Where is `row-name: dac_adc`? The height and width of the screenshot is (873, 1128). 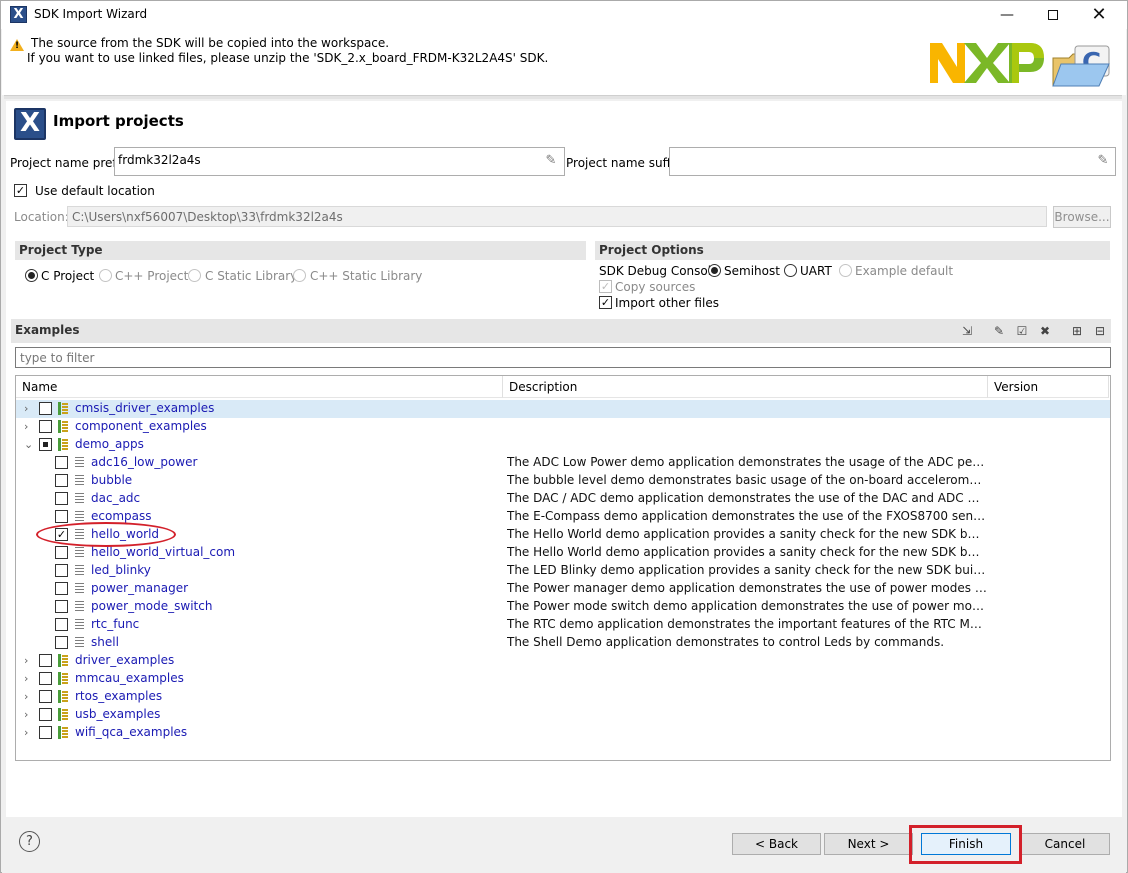
row-name: dac_adc is located at coordinates (116, 498).